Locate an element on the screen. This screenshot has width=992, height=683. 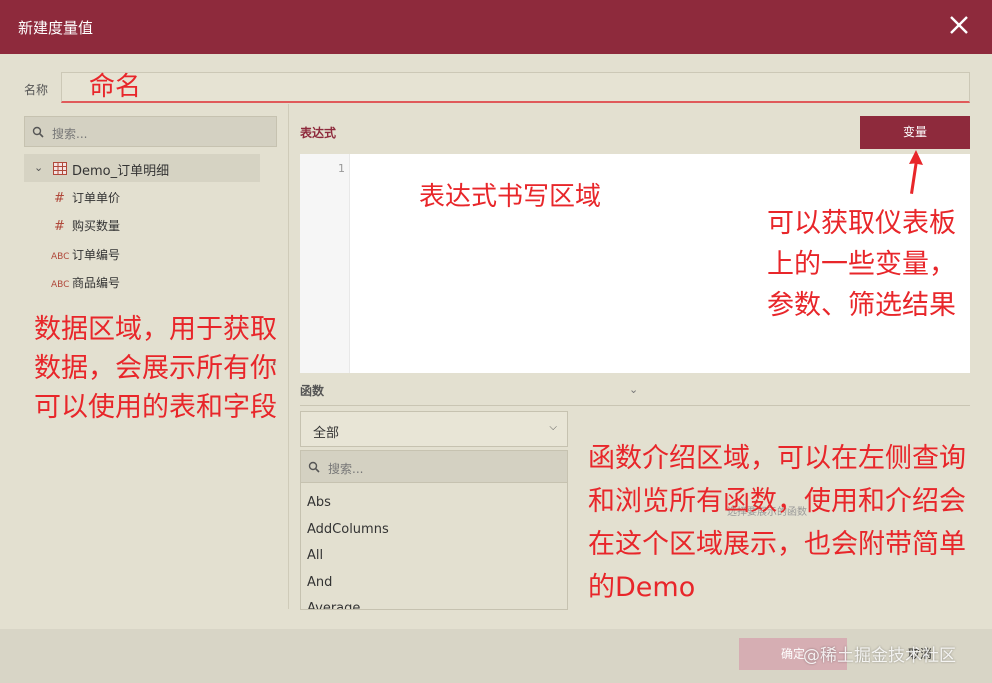
field-item: # 购买数量 is located at coordinates (87, 229).